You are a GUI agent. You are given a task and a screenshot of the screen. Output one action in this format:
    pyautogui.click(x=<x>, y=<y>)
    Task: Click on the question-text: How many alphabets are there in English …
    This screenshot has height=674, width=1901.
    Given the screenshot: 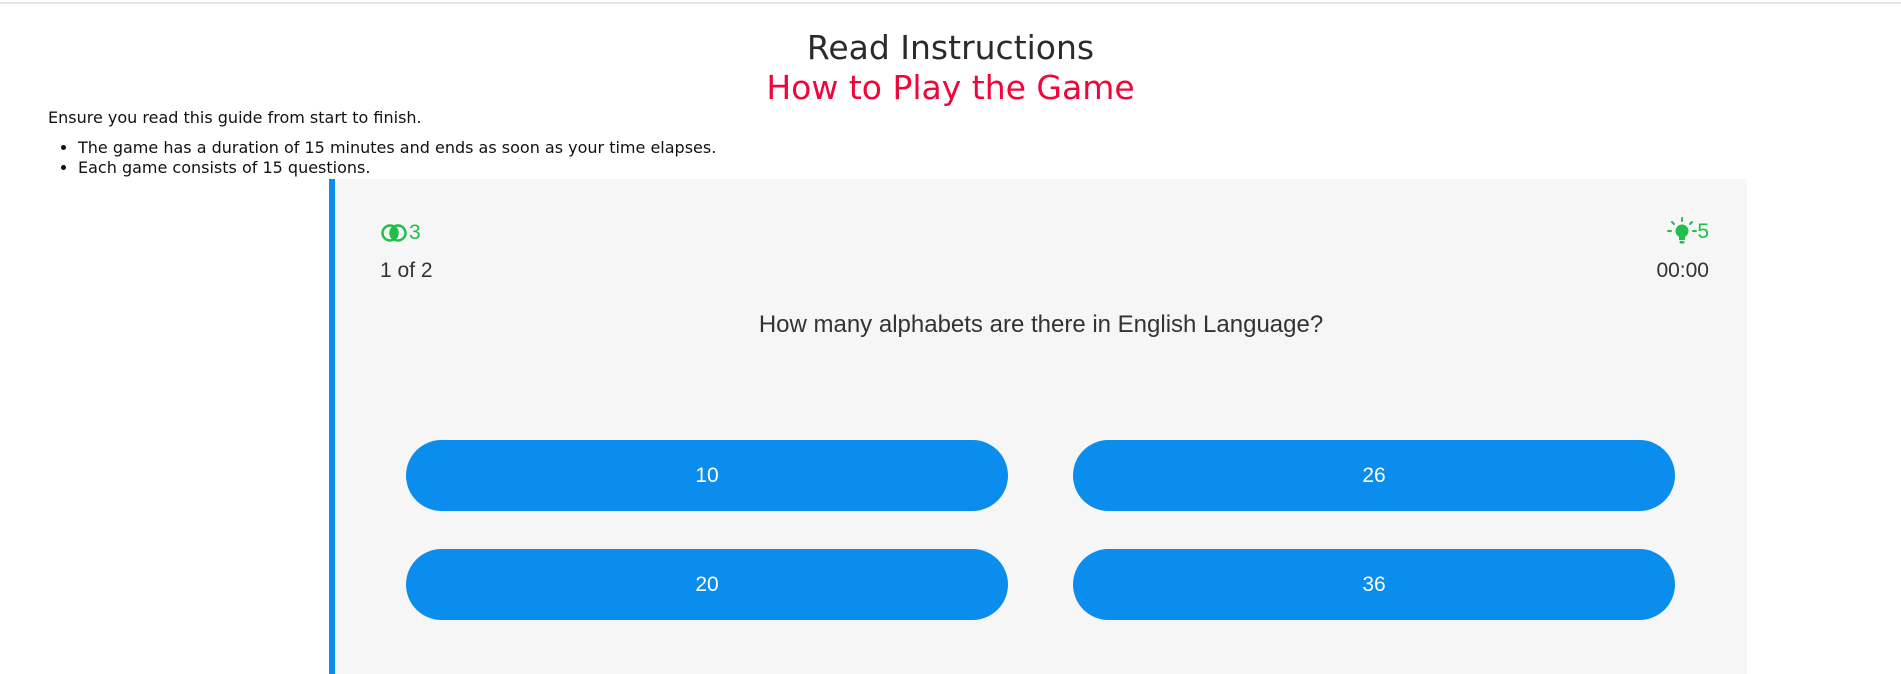 What is the action you would take?
    pyautogui.click(x=1041, y=324)
    